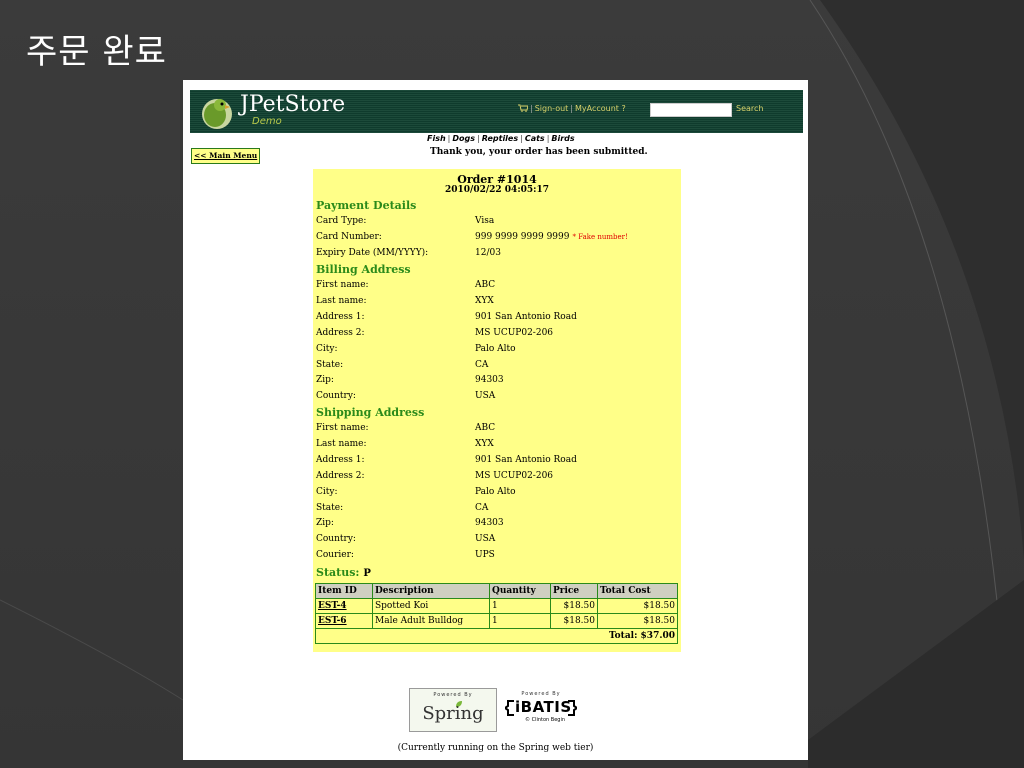 Image resolution: width=1024 pixels, height=768 pixels. What do you see at coordinates (292, 104) in the screenshot?
I see `logo-title: JPetStore` at bounding box center [292, 104].